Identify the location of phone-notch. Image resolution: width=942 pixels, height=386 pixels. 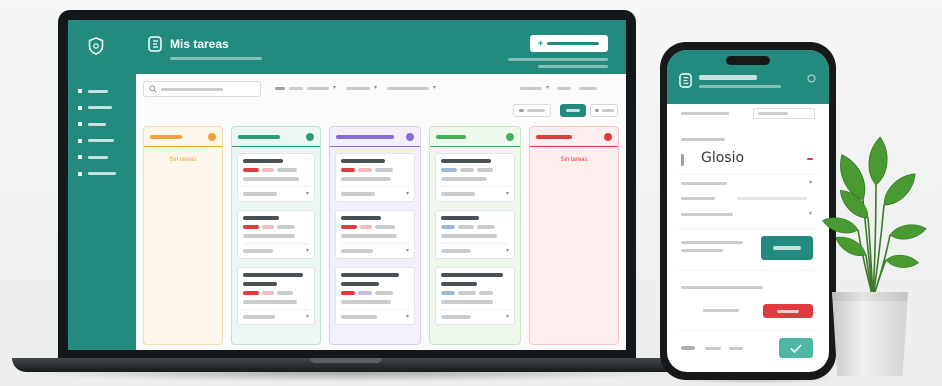
(748, 60).